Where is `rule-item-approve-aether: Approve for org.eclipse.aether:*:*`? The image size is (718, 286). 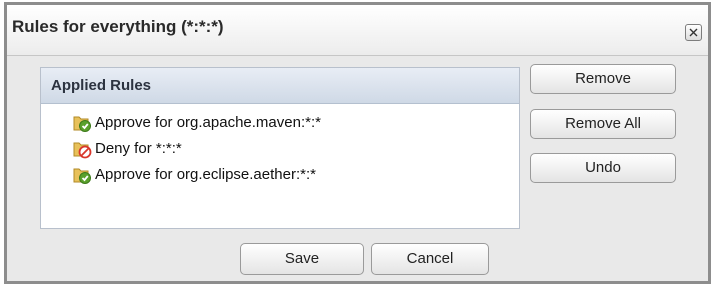 rule-item-approve-aether: Approve for org.eclipse.aether:*:* is located at coordinates (280, 175).